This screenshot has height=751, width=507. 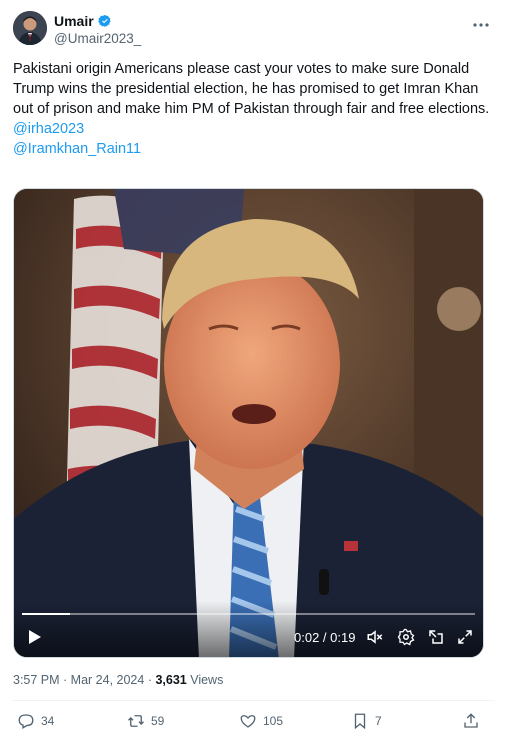 What do you see at coordinates (254, 31) in the screenshot?
I see `tweet-header: Umair @Umair2023_` at bounding box center [254, 31].